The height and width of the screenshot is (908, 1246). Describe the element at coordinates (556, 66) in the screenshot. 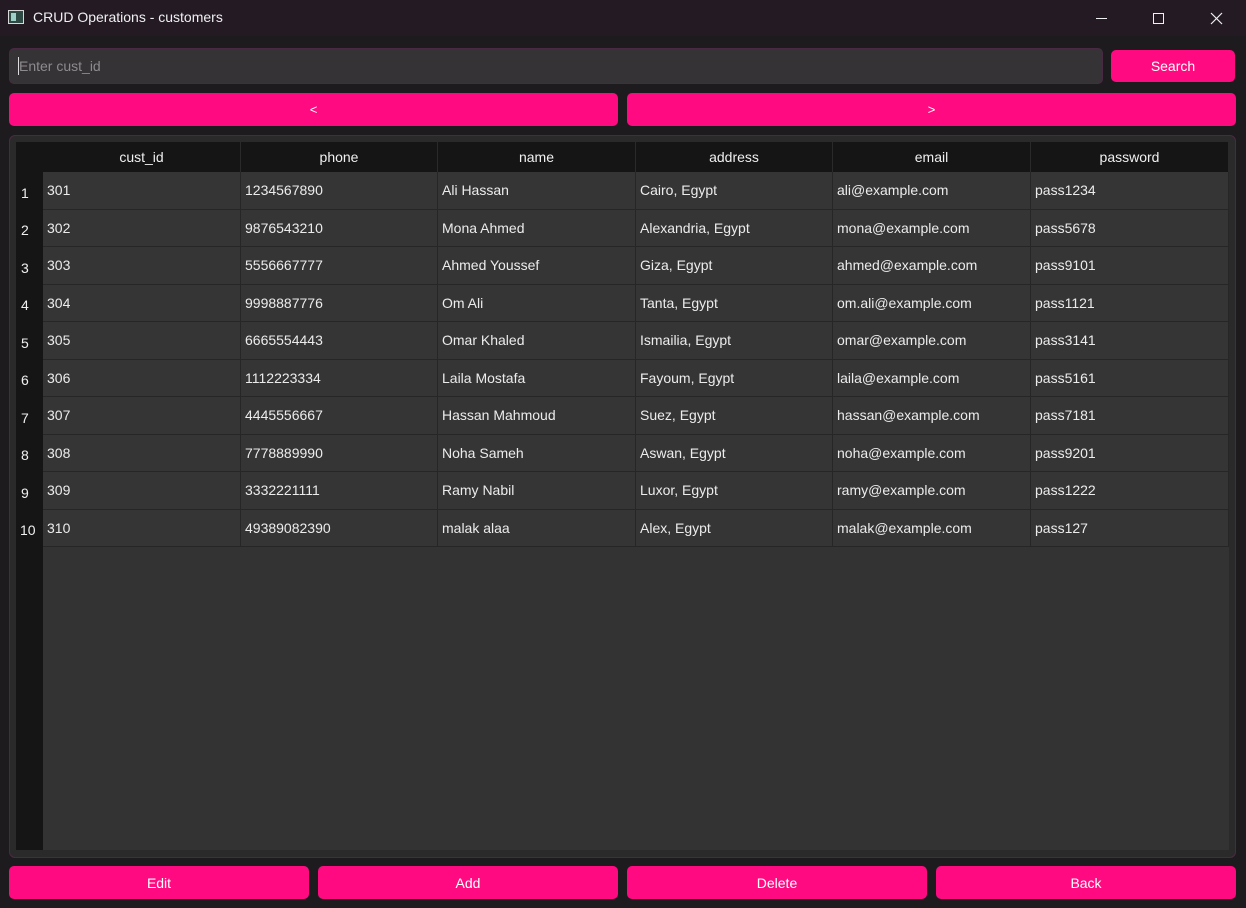

I see `search-input` at that location.